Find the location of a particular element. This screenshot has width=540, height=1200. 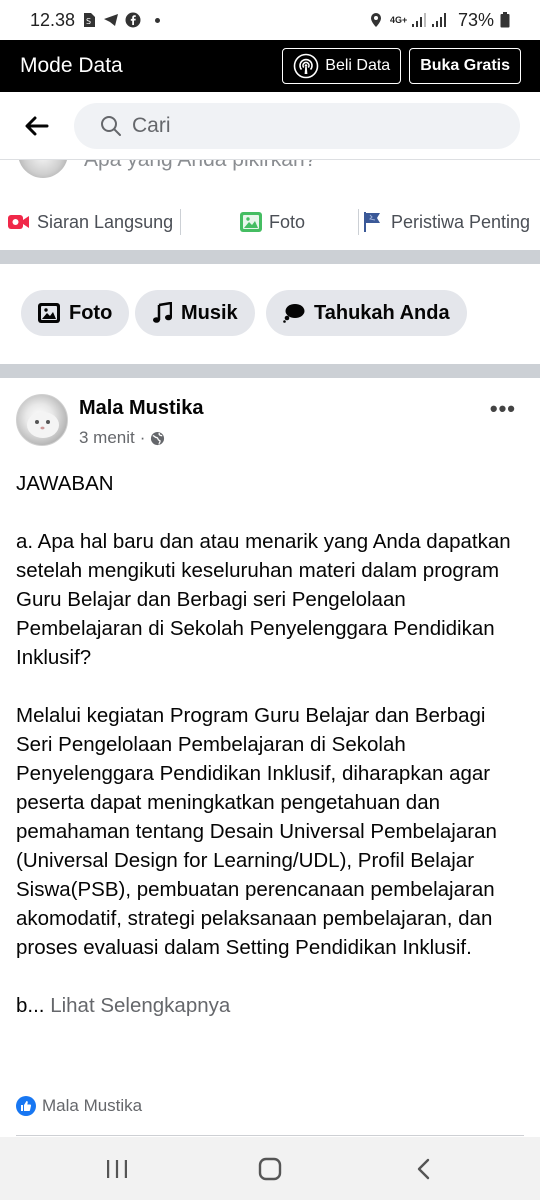

home-button is located at coordinates (270, 1169).